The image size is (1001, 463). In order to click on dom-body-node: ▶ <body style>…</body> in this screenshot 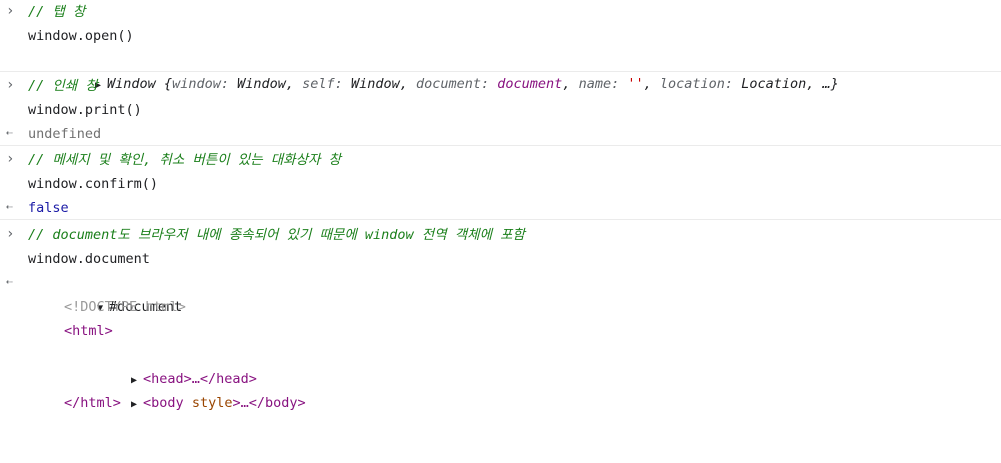, I will do `click(500, 389)`.